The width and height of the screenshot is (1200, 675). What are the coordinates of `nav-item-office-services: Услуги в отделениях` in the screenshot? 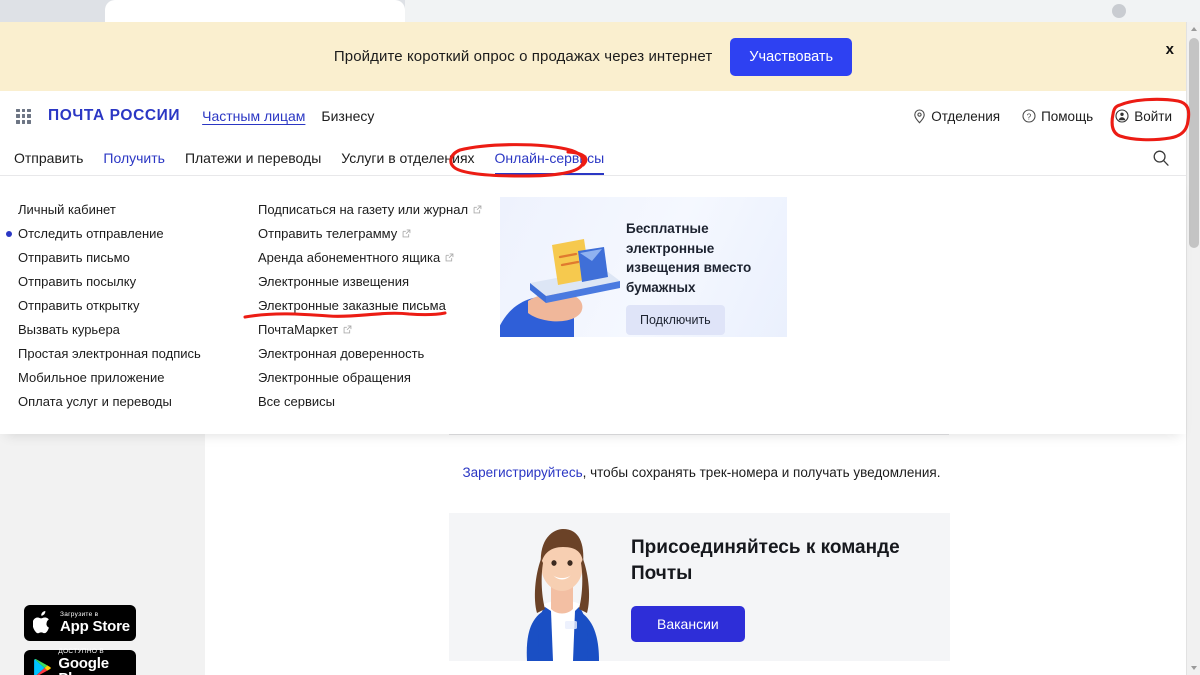 It's located at (407, 162).